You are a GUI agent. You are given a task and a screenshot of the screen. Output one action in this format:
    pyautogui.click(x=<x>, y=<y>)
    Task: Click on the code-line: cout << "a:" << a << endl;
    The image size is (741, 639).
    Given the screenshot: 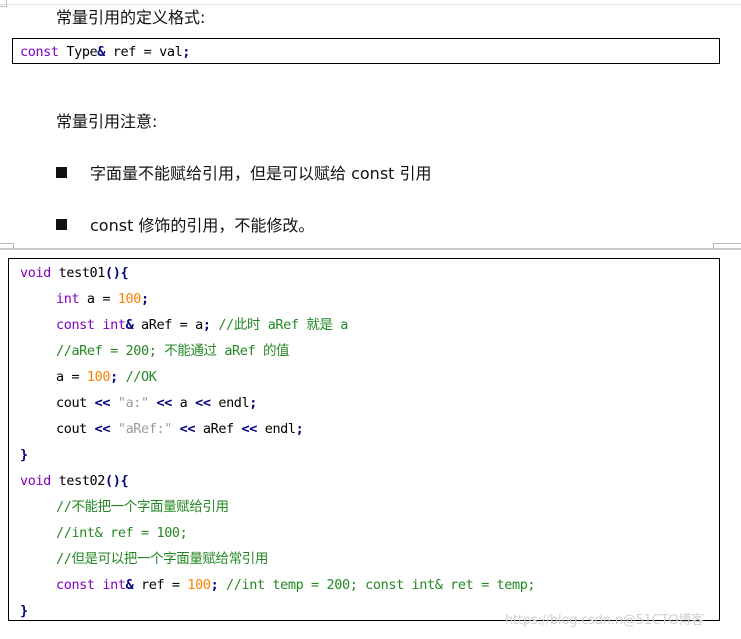 What is the action you would take?
    pyautogui.click(x=156, y=403)
    